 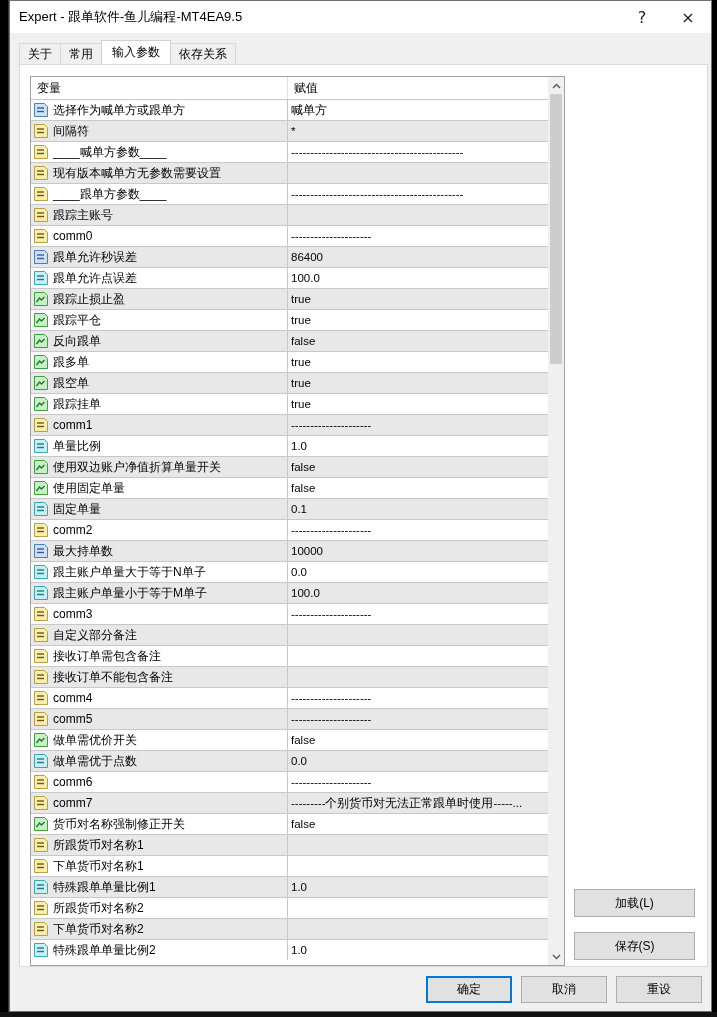 I want to click on variable-name: comm0, so click(x=73, y=236).